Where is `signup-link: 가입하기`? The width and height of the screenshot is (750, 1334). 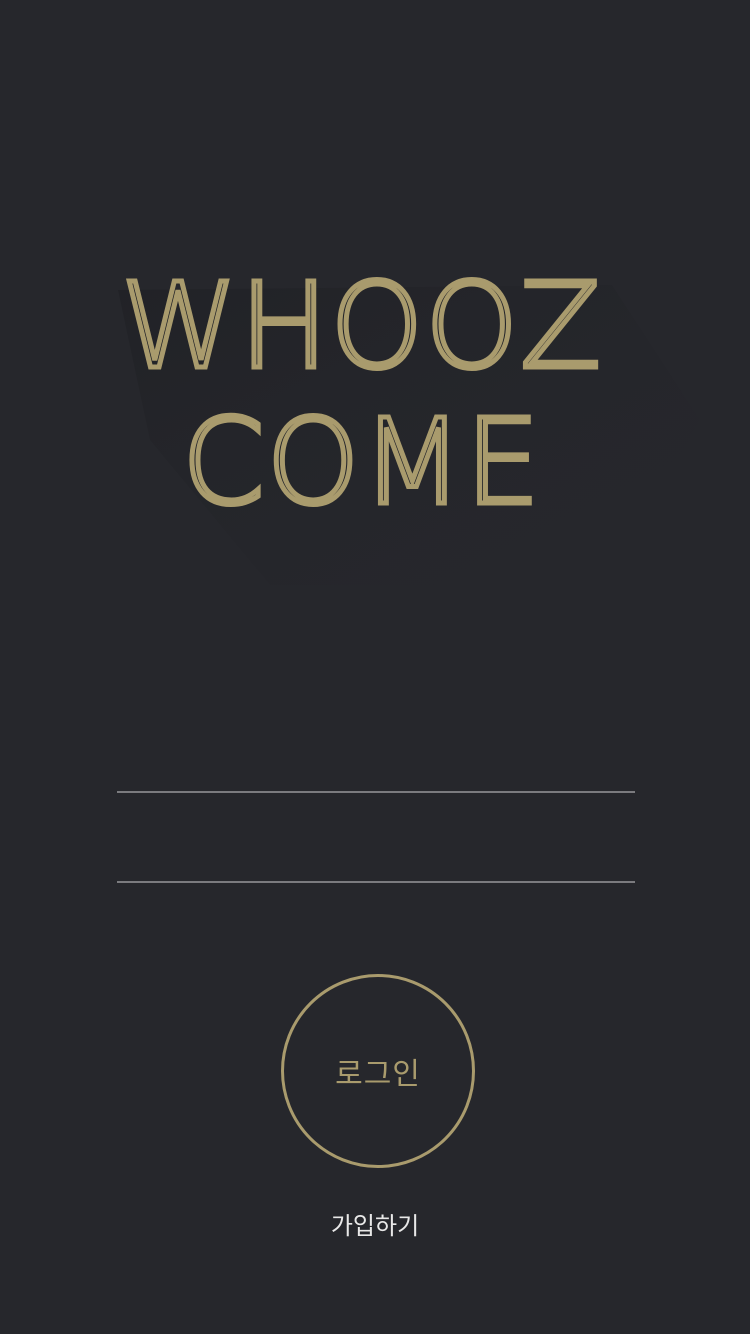 signup-link: 가입하기 is located at coordinates (375, 1223).